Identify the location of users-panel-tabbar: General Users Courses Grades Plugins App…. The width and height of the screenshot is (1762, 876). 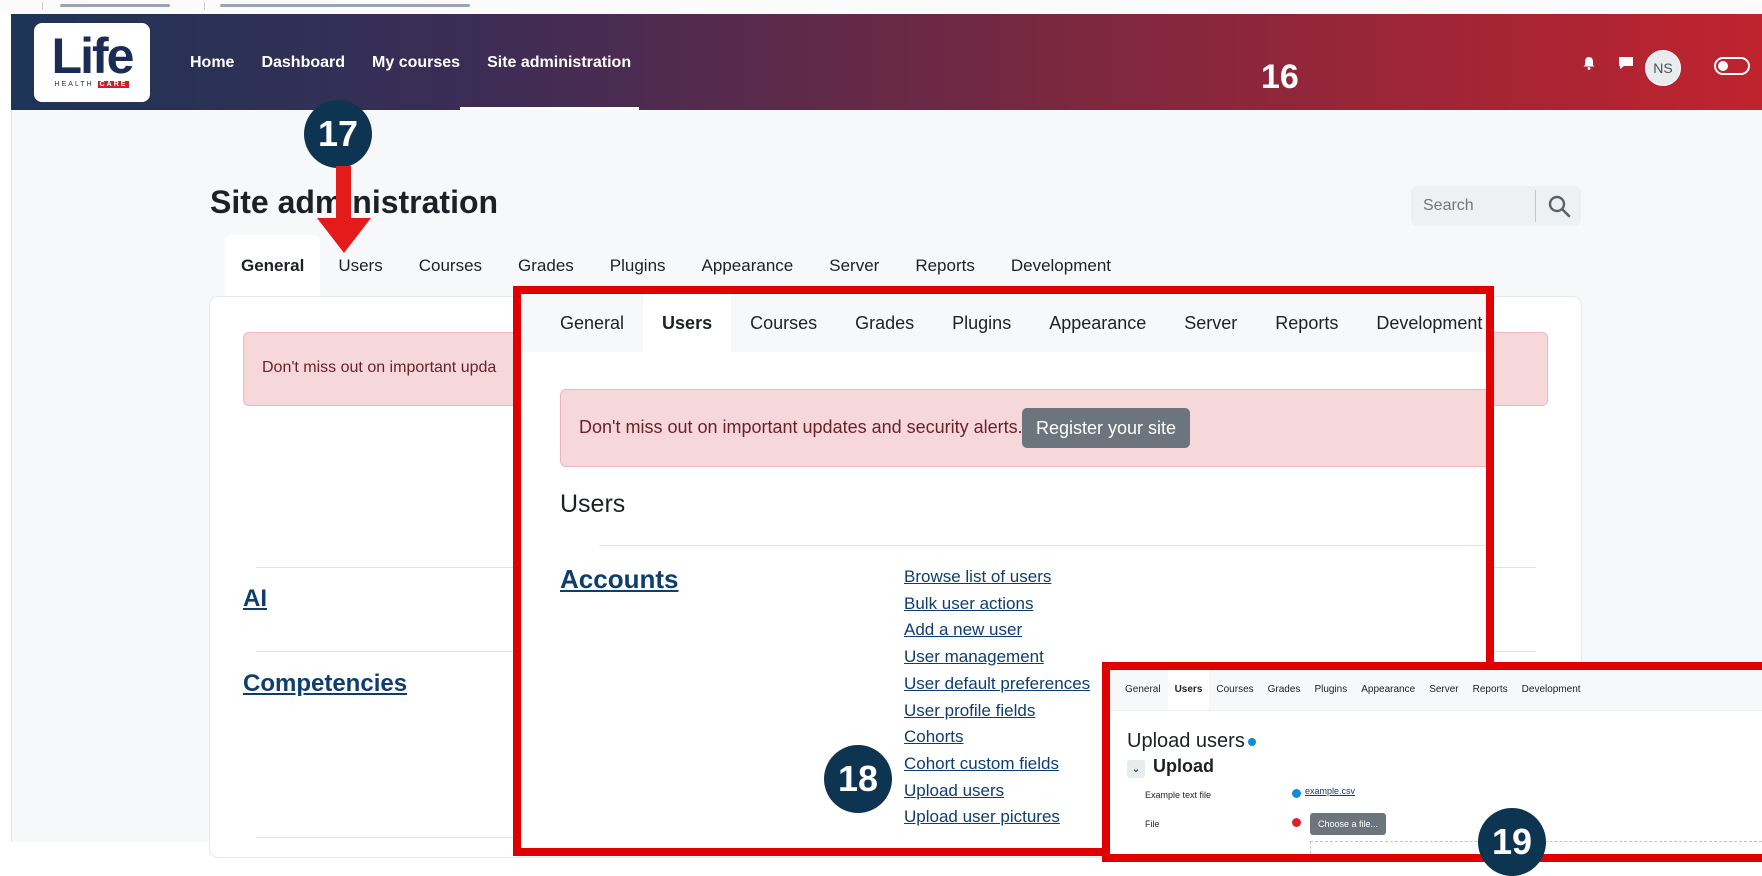
(1003, 323).